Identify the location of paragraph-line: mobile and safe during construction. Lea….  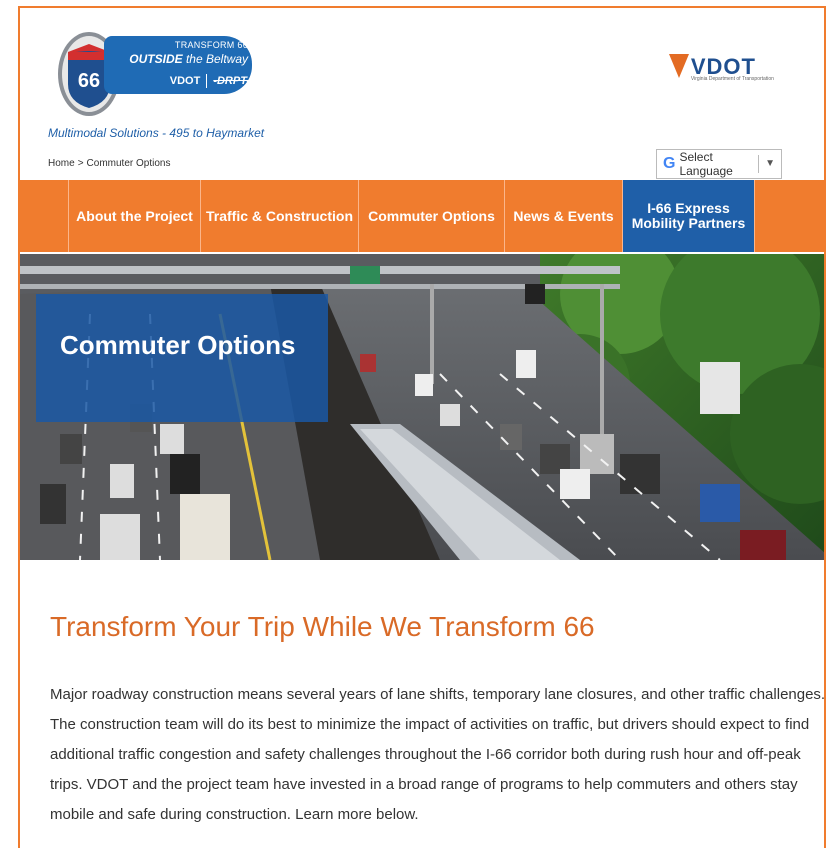
(234, 814).